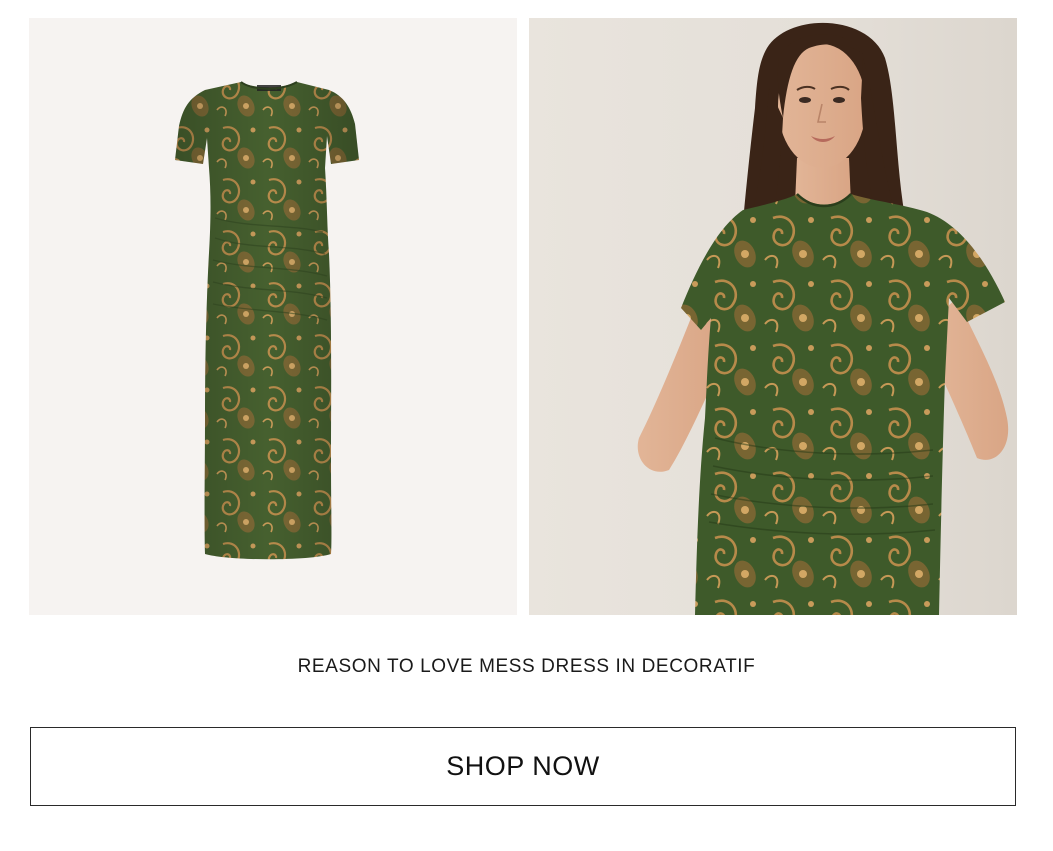 The width and height of the screenshot is (1053, 851). I want to click on product-name: MESS DRESS, so click(544, 666).